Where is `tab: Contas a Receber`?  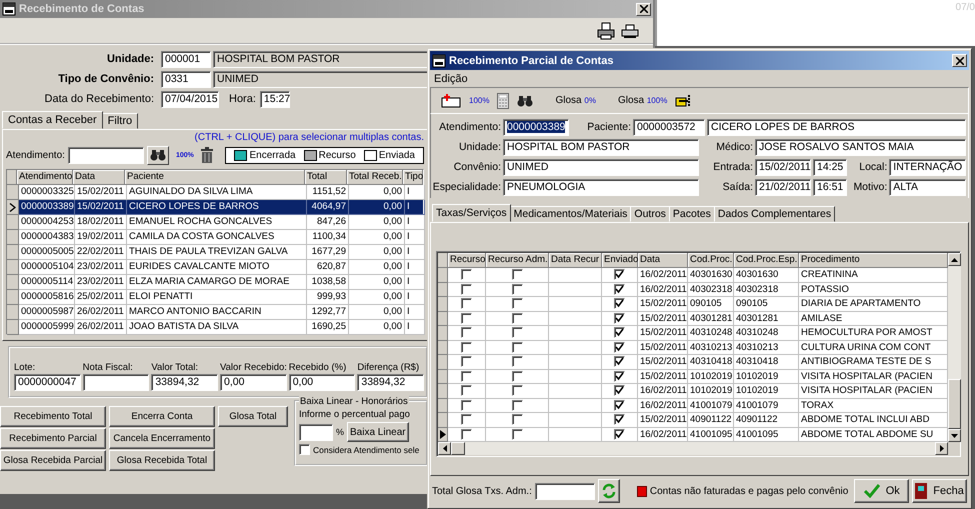 tab: Contas a Receber is located at coordinates (52, 120).